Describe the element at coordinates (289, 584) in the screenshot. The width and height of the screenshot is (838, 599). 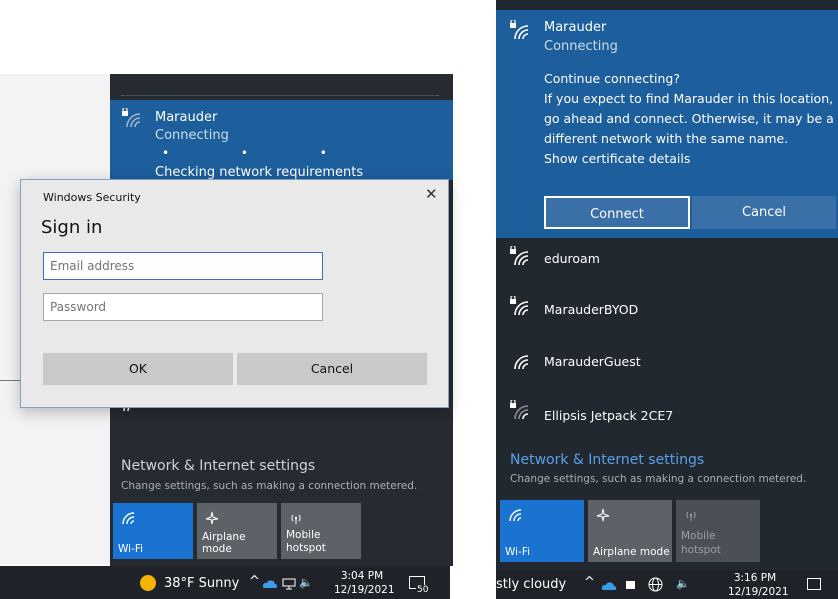
I see `network-tray-icon` at that location.